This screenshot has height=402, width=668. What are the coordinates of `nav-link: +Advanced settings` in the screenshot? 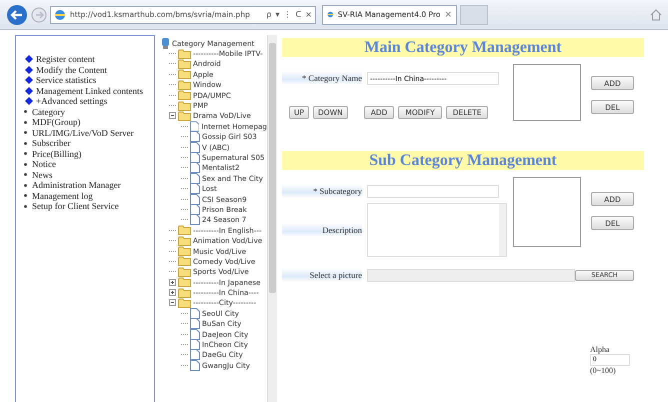 It's located at (72, 101).